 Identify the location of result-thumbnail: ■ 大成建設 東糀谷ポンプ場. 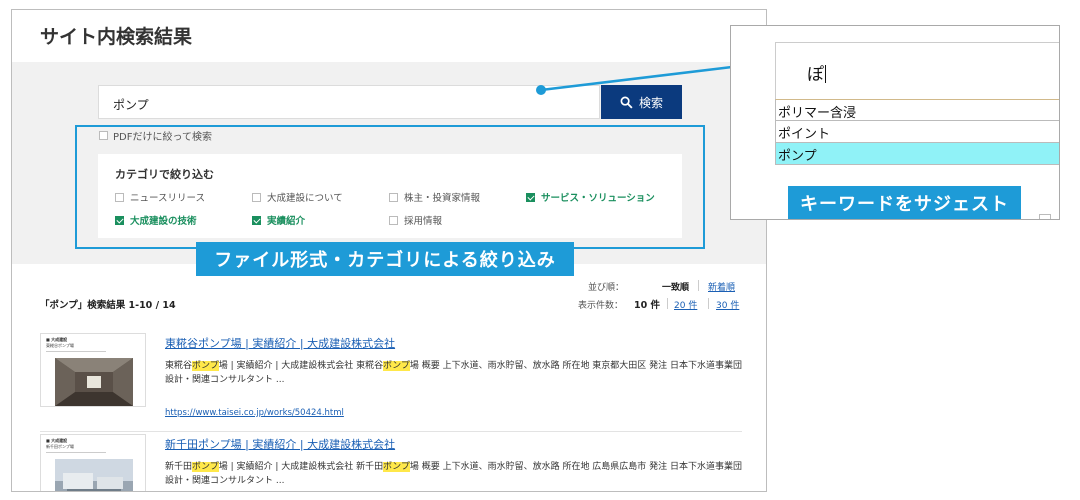
(93, 370).